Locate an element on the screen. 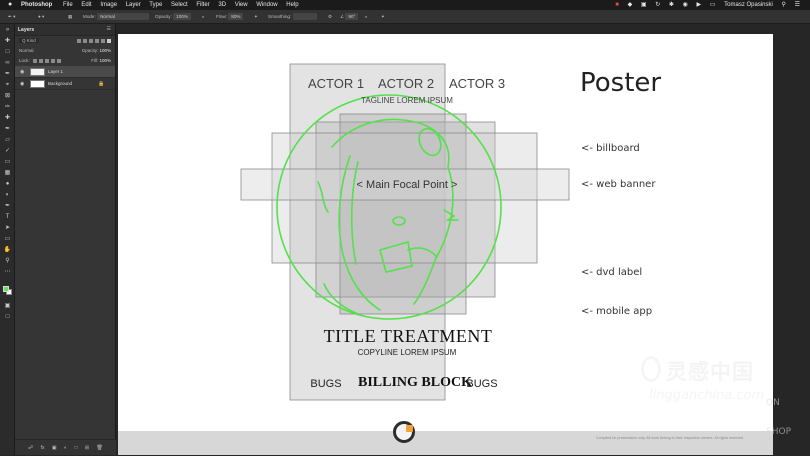 This screenshot has height=456, width=810. brush-tool-preset-icon: ✒ ▾ is located at coordinates (11, 17).